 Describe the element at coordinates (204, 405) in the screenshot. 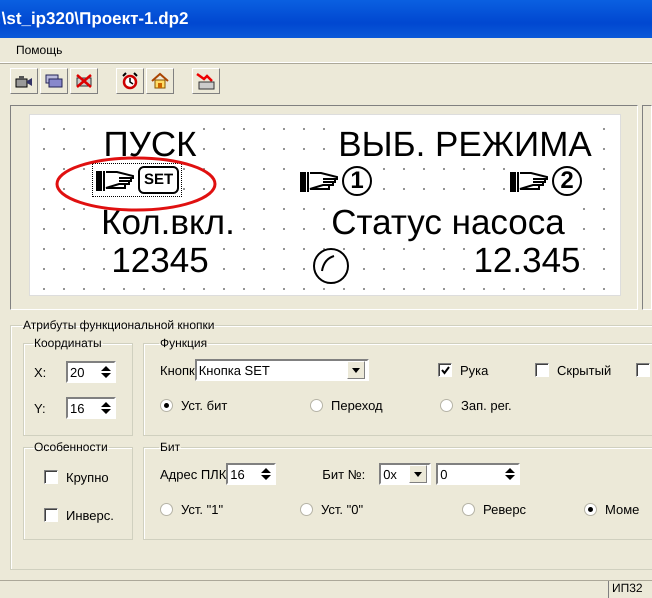

I see `radio-label: Уст. бит` at that location.